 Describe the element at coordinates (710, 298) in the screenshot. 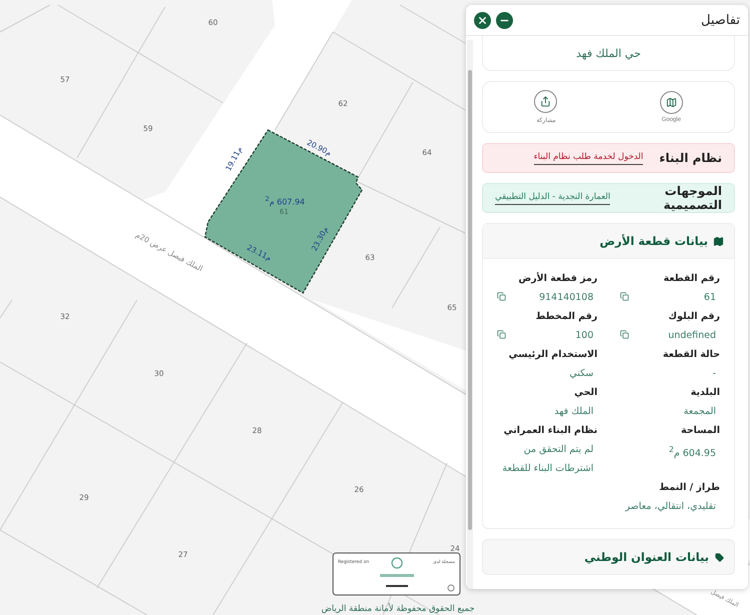

I see `field-value: 61` at that location.